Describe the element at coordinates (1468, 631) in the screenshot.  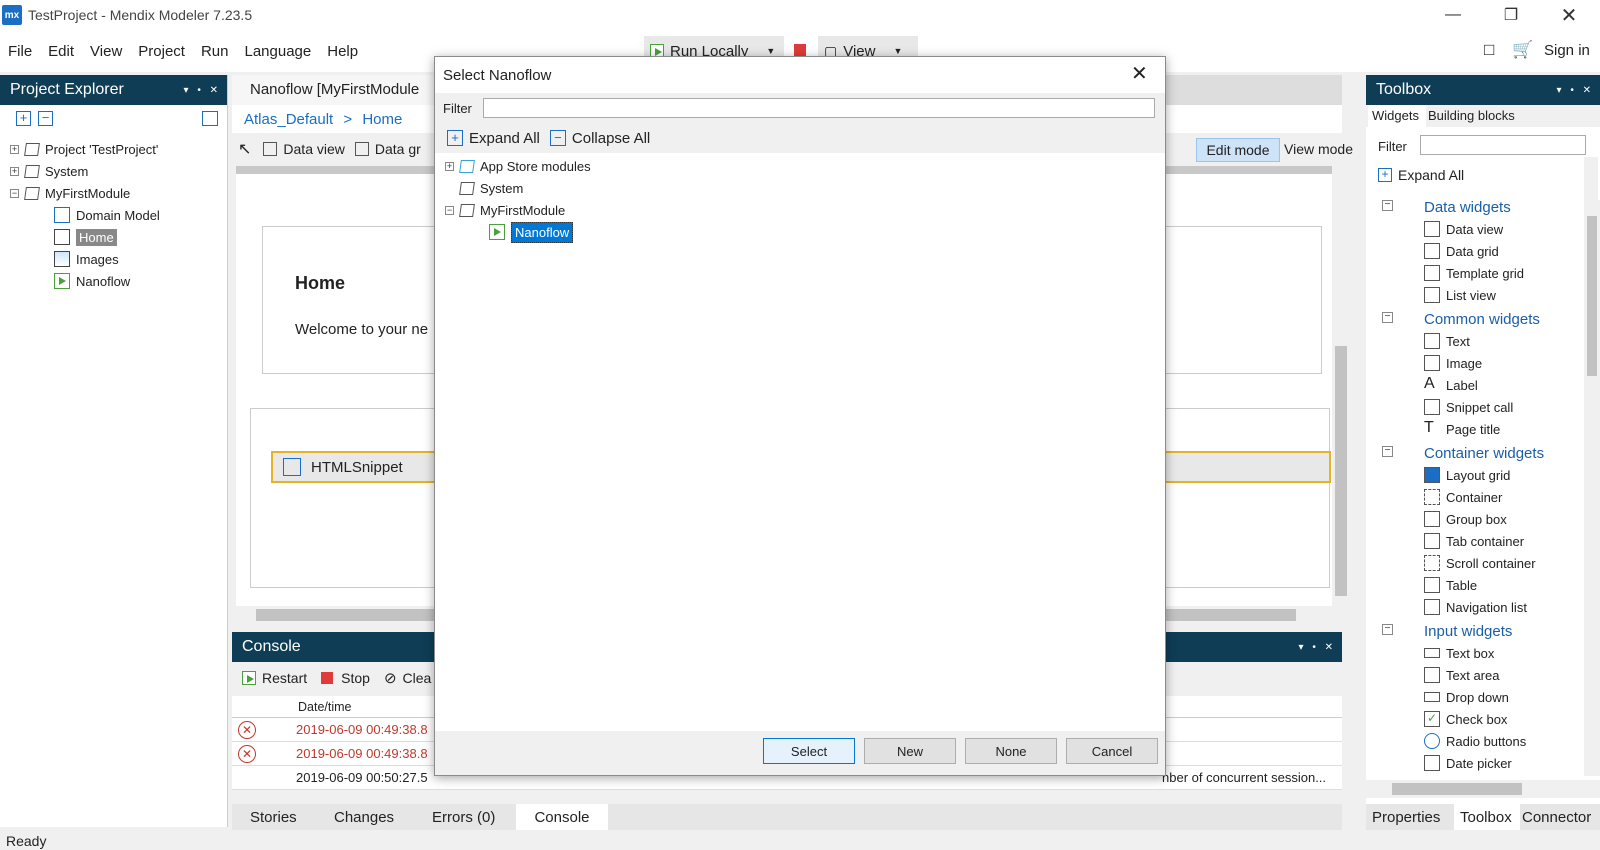
I see `category-input-widgets: Input widgets` at that location.